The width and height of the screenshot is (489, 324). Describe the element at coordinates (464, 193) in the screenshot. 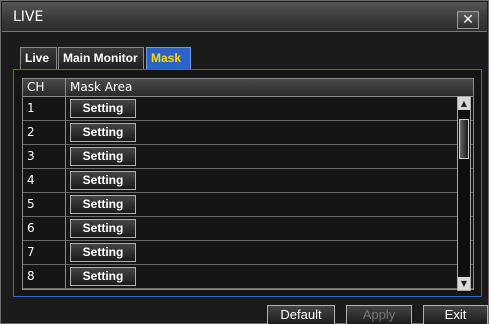

I see `table-scrollbar: ▲ ▼` at that location.